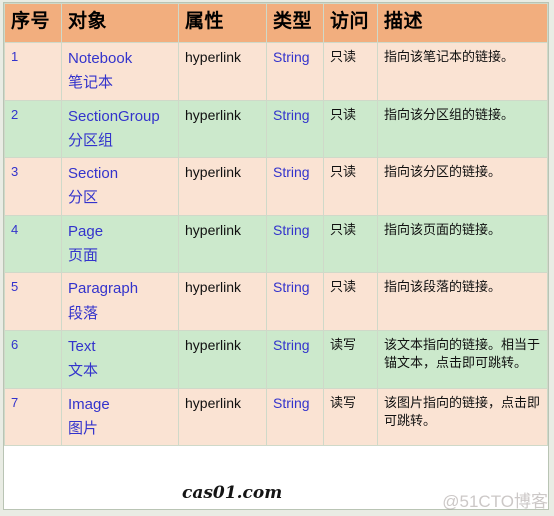 The image size is (554, 516). What do you see at coordinates (33, 129) in the screenshot?
I see `cell-index: 2` at bounding box center [33, 129].